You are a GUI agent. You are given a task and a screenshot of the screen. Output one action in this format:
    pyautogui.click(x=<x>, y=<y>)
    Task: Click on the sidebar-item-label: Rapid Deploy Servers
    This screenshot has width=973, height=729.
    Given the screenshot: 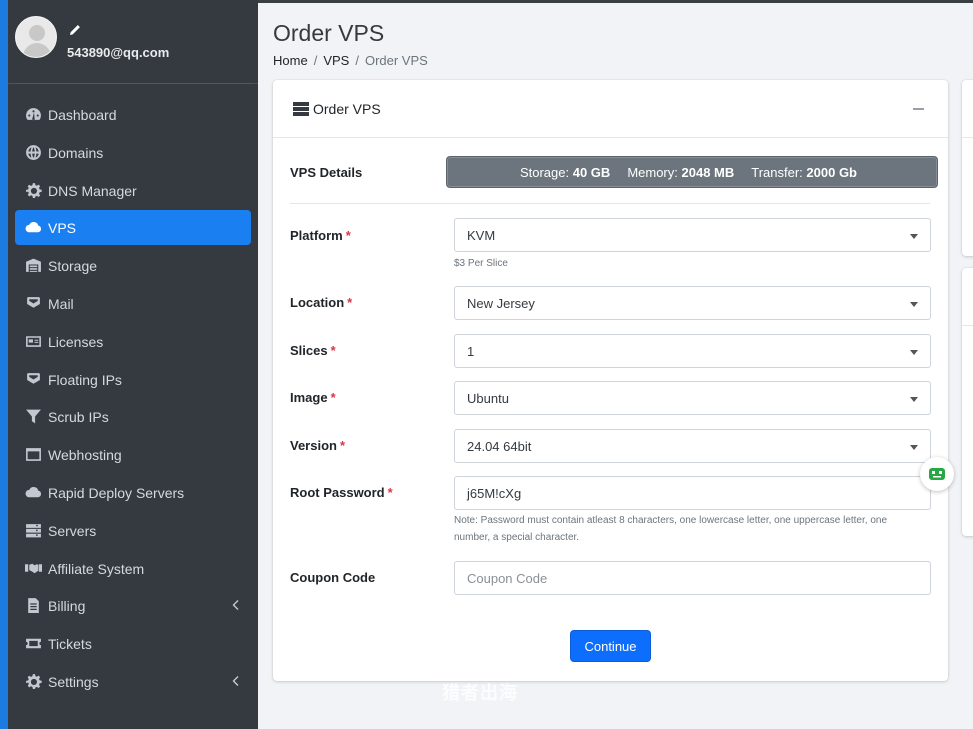 What is the action you would take?
    pyautogui.click(x=116, y=492)
    